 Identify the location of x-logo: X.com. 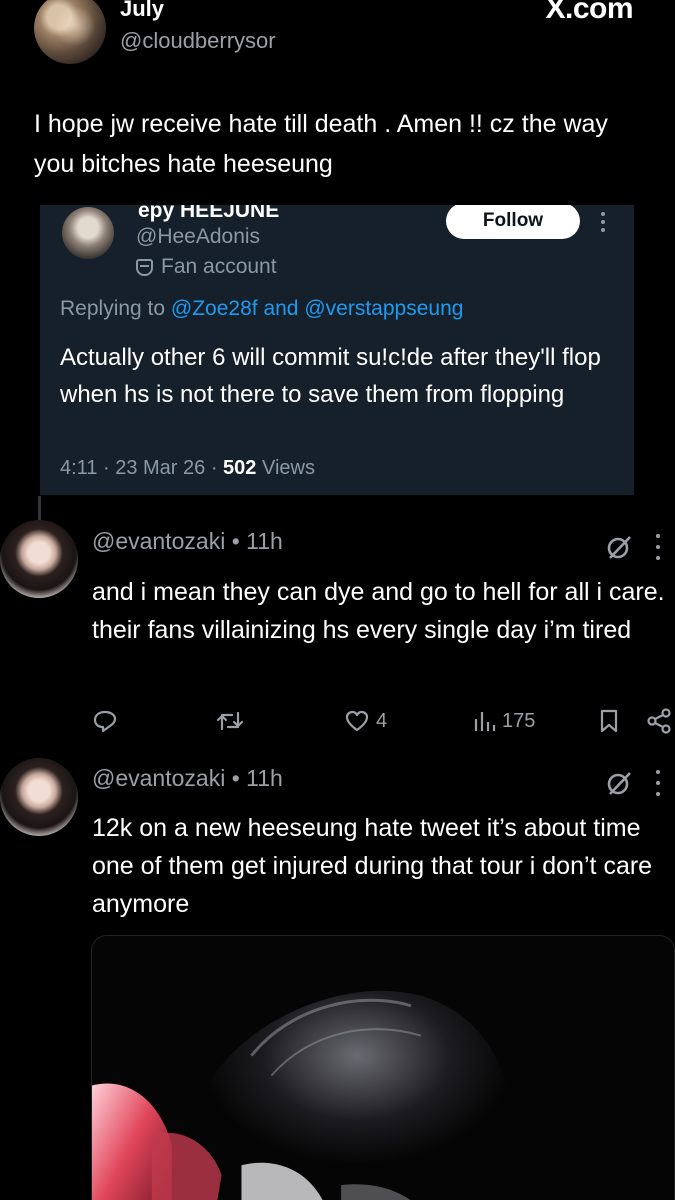
(589, 12).